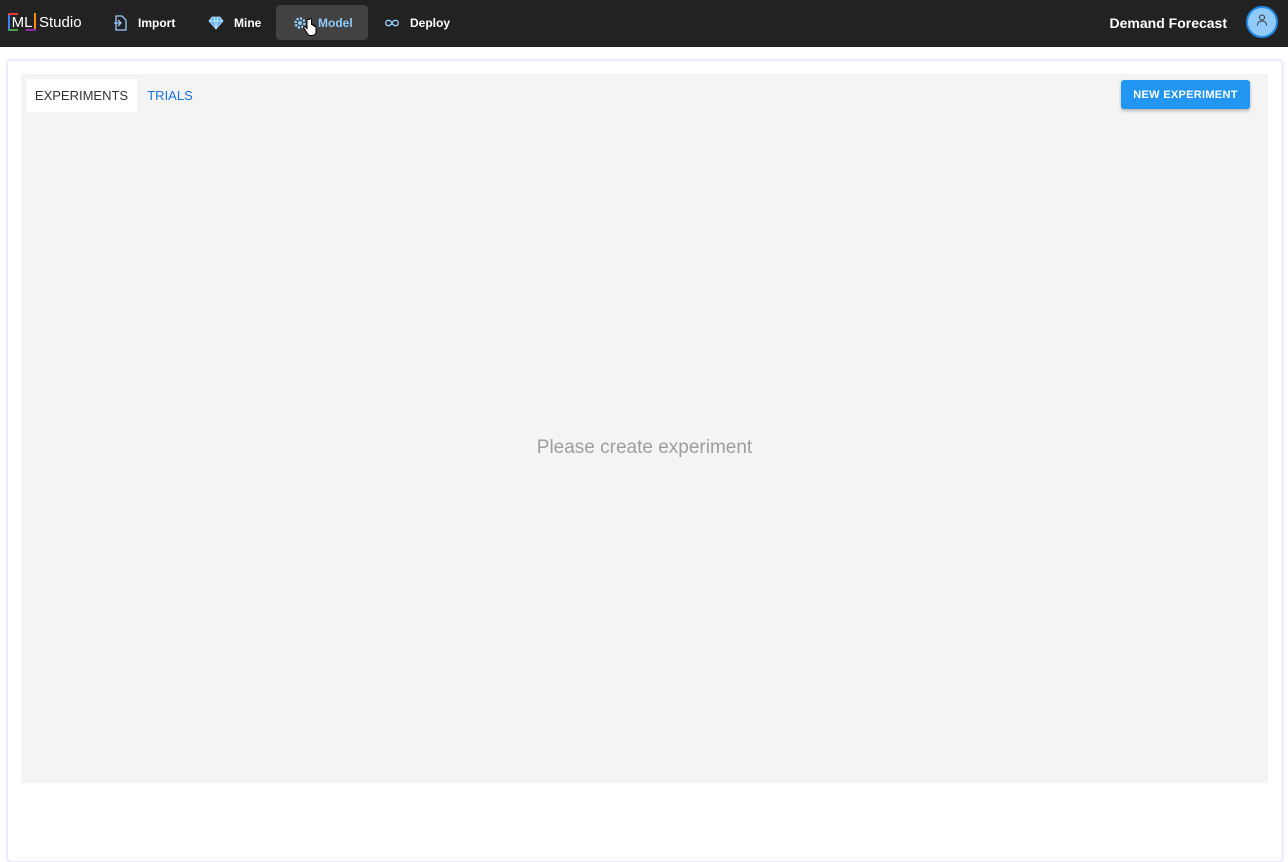 The image size is (1288, 862). Describe the element at coordinates (248, 22) in the screenshot. I see `nav-item-label: Mine` at that location.